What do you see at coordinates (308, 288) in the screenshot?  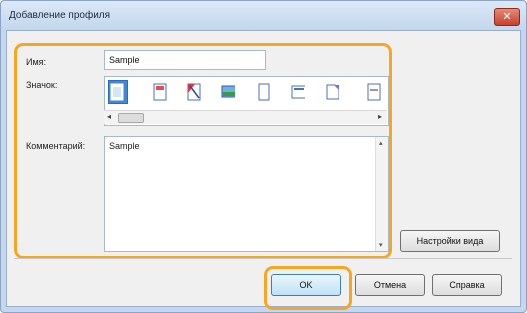 I see `ok-highlight-frame` at bounding box center [308, 288].